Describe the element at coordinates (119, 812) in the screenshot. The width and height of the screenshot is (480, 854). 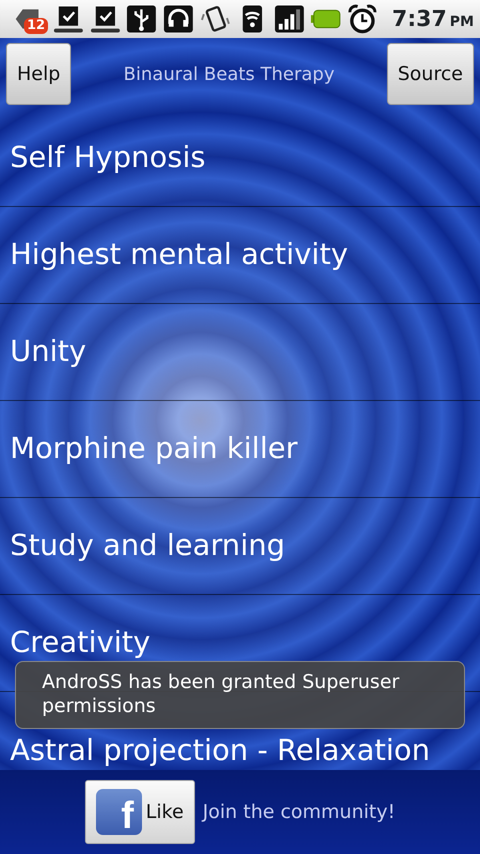
I see `facebook-icon: f` at that location.